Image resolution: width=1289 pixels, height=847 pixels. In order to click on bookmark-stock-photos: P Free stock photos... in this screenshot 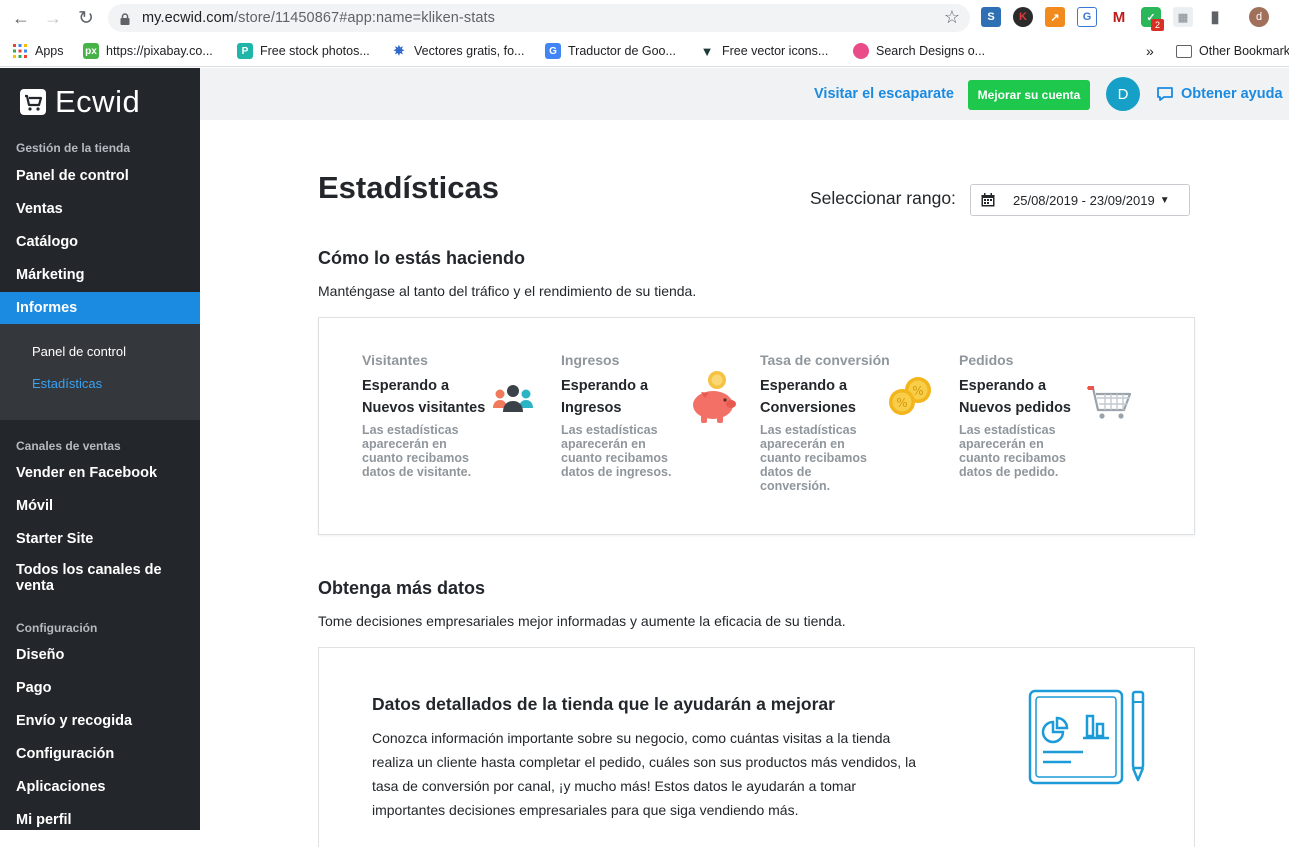, I will do `click(303, 51)`.